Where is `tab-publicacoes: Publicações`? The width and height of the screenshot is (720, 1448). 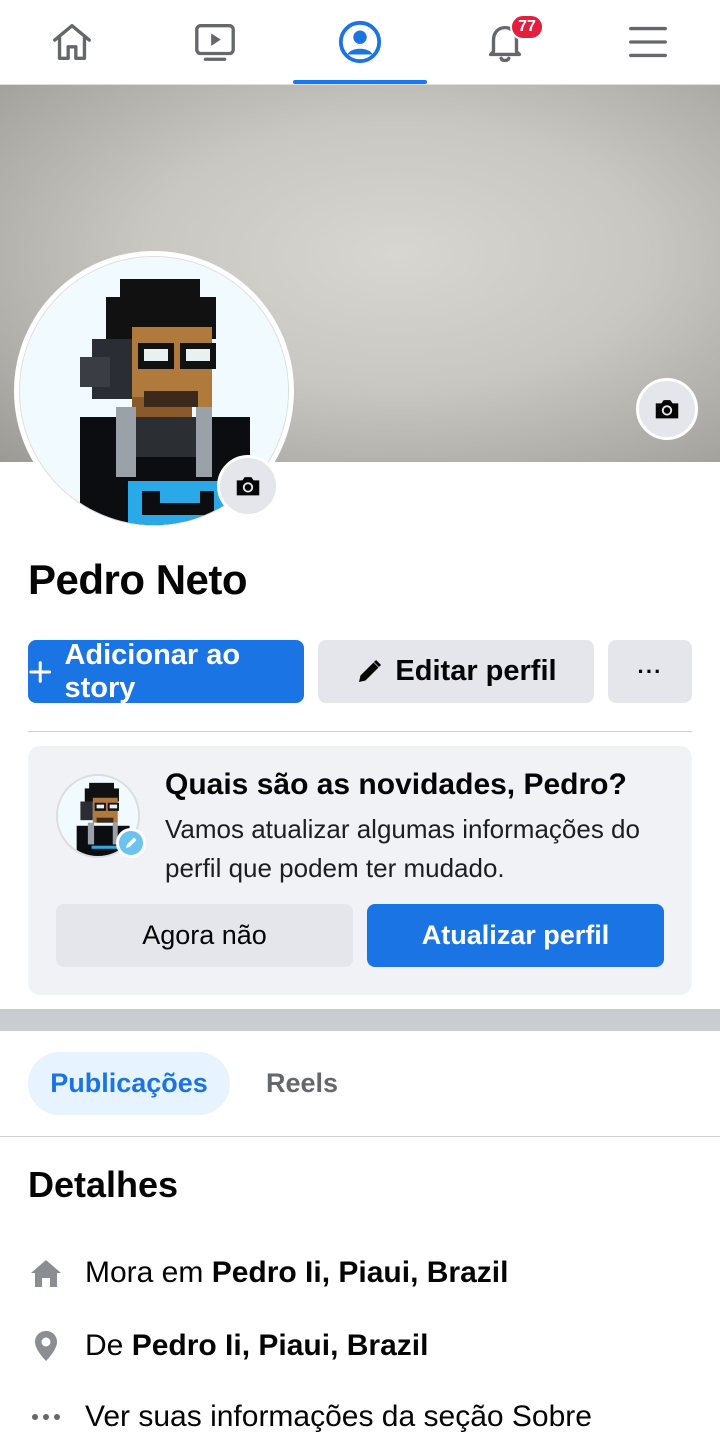 tab-publicacoes: Publicações is located at coordinates (129, 1083).